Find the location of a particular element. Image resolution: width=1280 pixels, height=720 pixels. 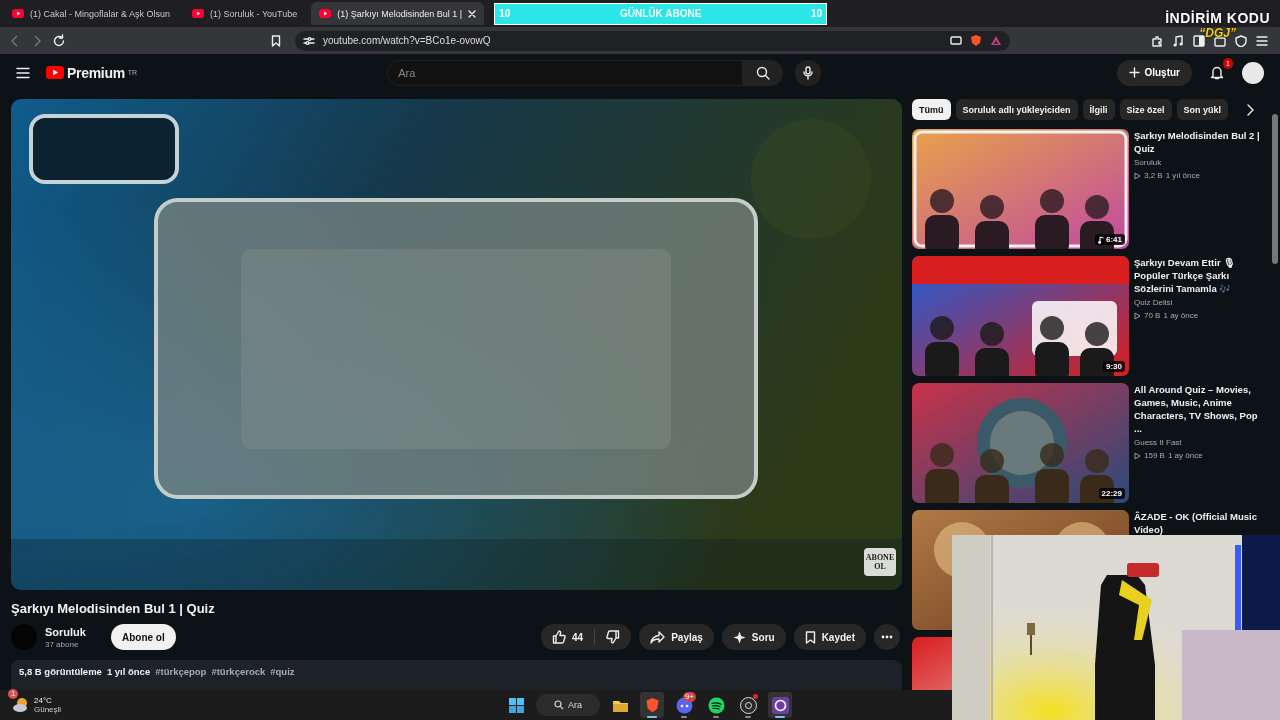

temperature: 24°C is located at coordinates (43, 700).